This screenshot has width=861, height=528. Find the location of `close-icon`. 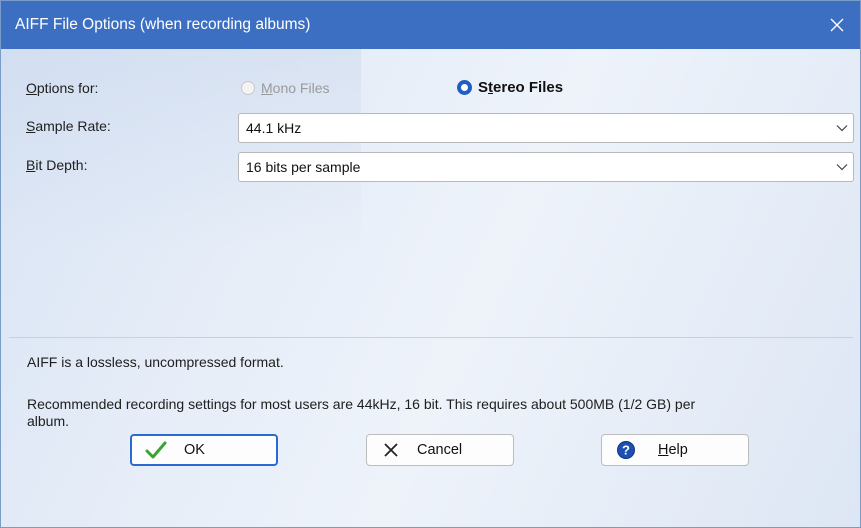

close-icon is located at coordinates (837, 25).